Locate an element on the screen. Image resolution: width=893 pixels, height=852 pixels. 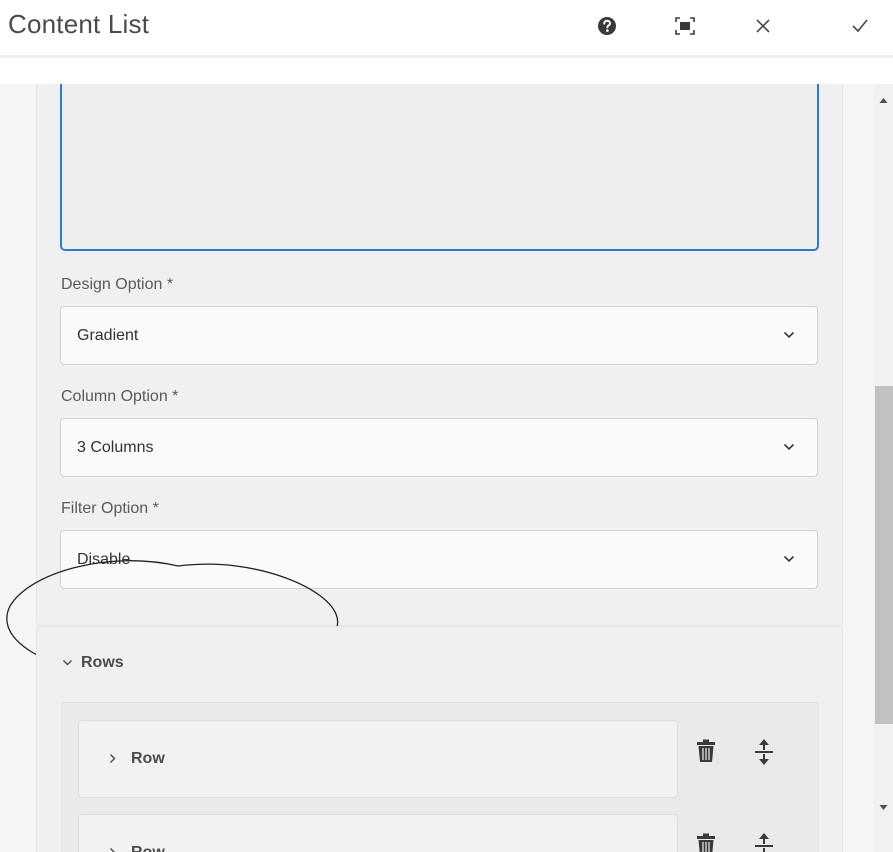
scrollbar-thumb is located at coordinates (884, 555).